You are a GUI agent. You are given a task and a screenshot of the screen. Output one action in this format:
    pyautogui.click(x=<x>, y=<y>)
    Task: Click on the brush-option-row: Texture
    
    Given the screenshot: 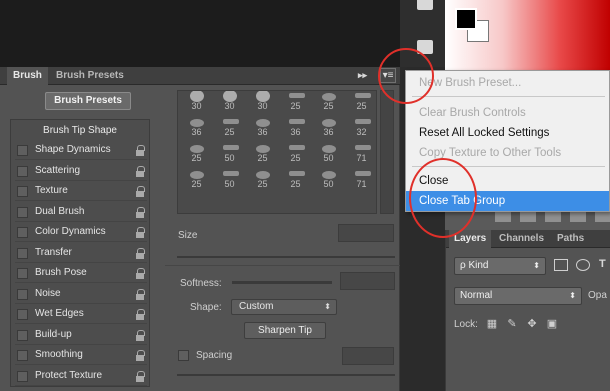 What is the action you would take?
    pyautogui.click(x=81, y=192)
    